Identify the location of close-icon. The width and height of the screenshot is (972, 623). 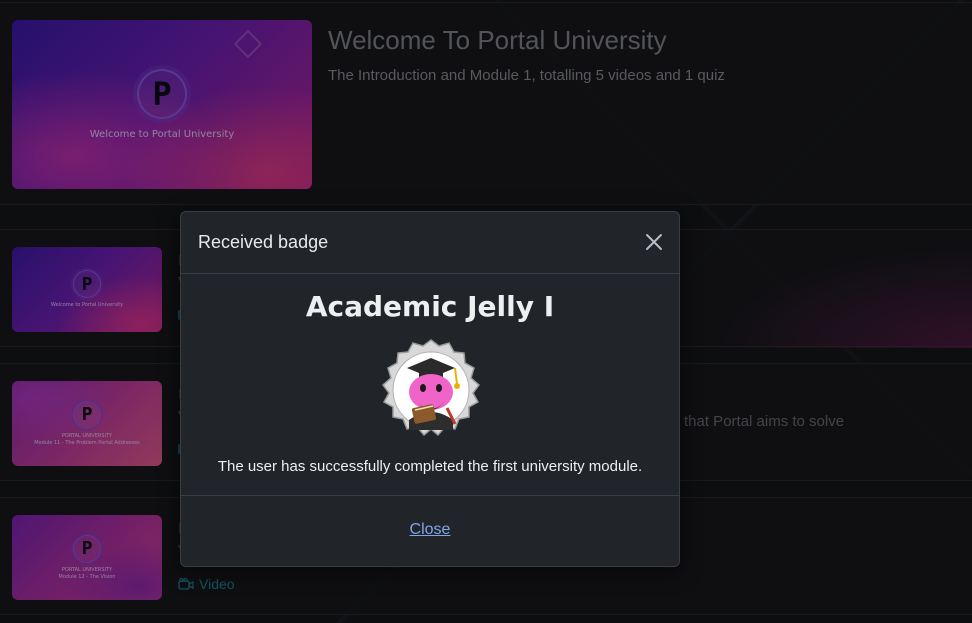
(654, 242).